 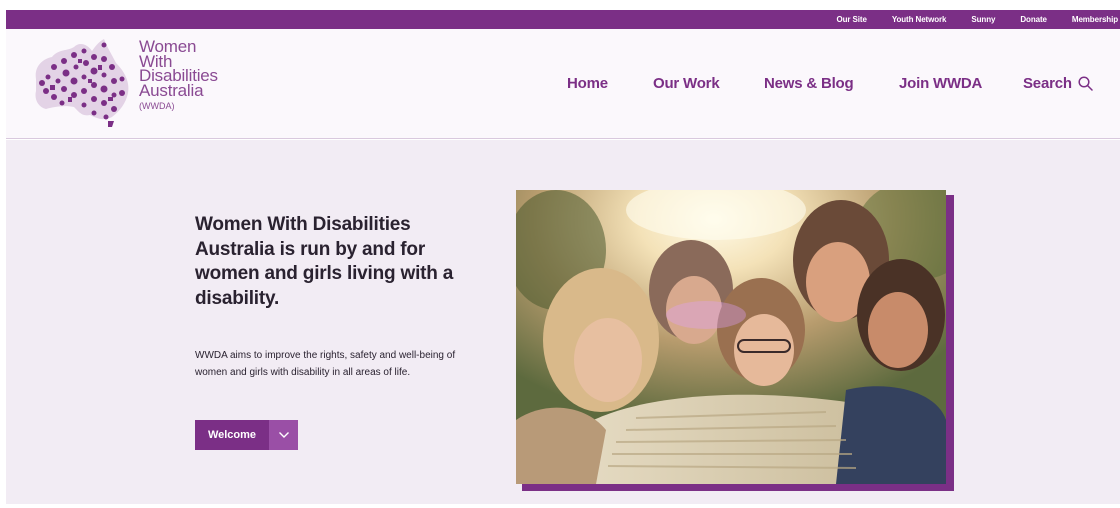 I want to click on utility-link-membership: Membership, so click(x=1095, y=19).